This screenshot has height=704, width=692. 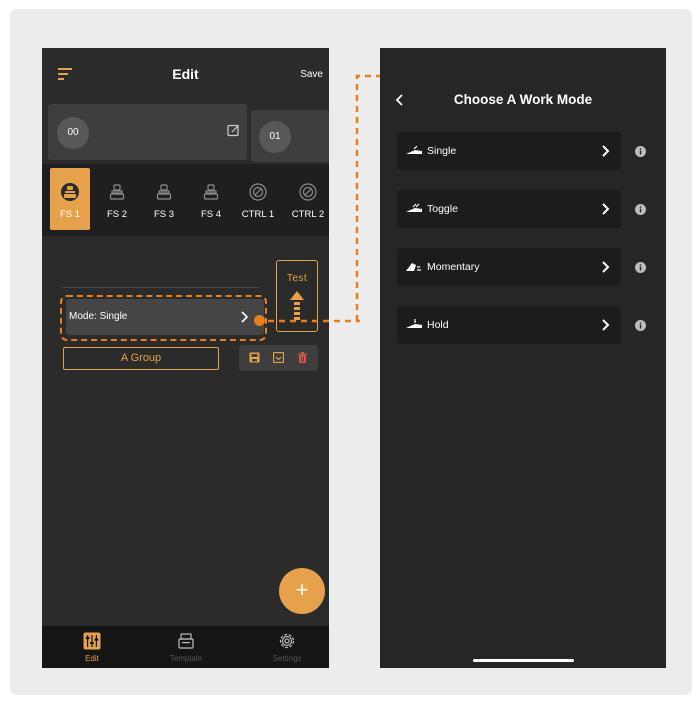 I want to click on trash-icon, so click(x=302, y=357).